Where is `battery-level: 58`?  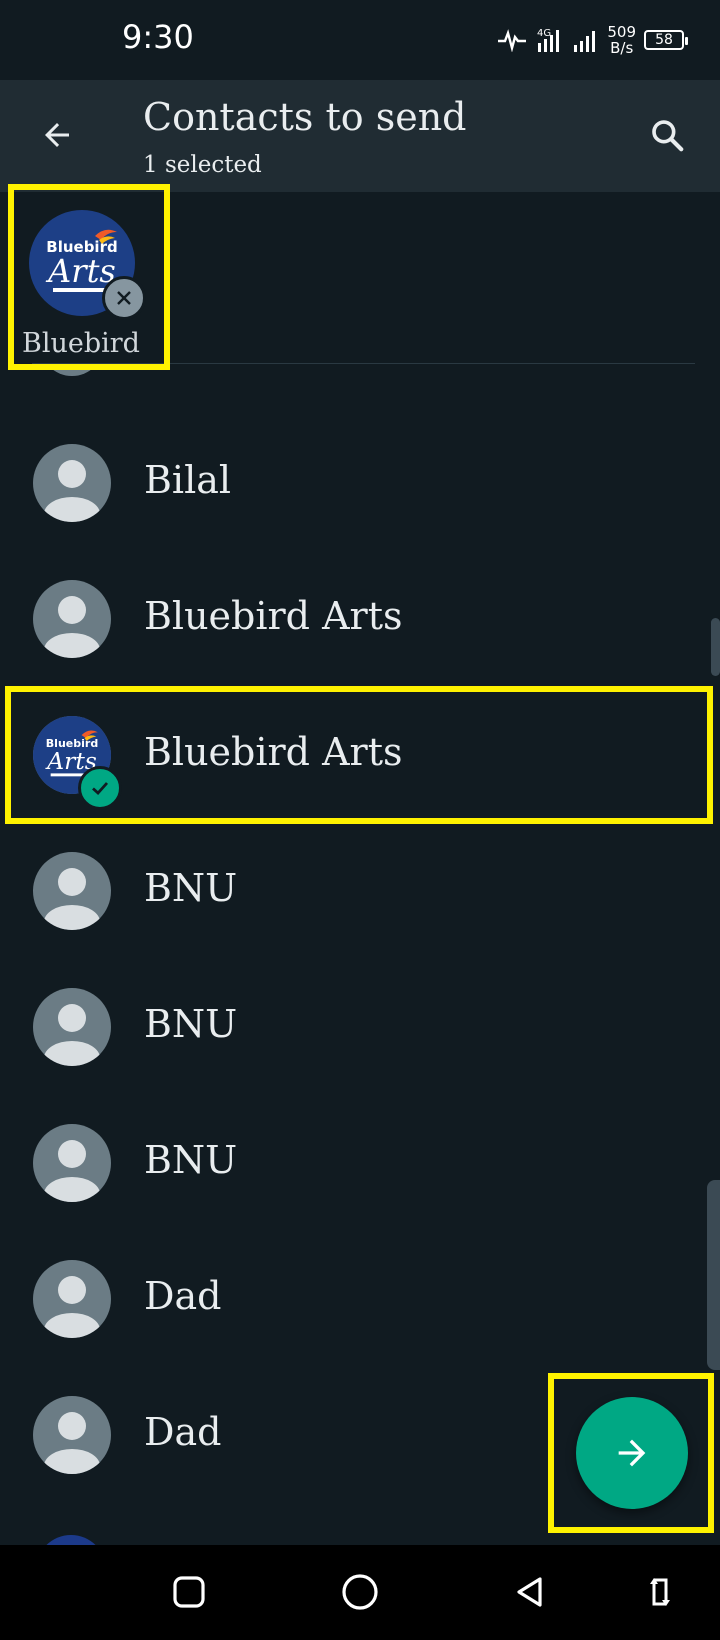
battery-level: 58 is located at coordinates (664, 40).